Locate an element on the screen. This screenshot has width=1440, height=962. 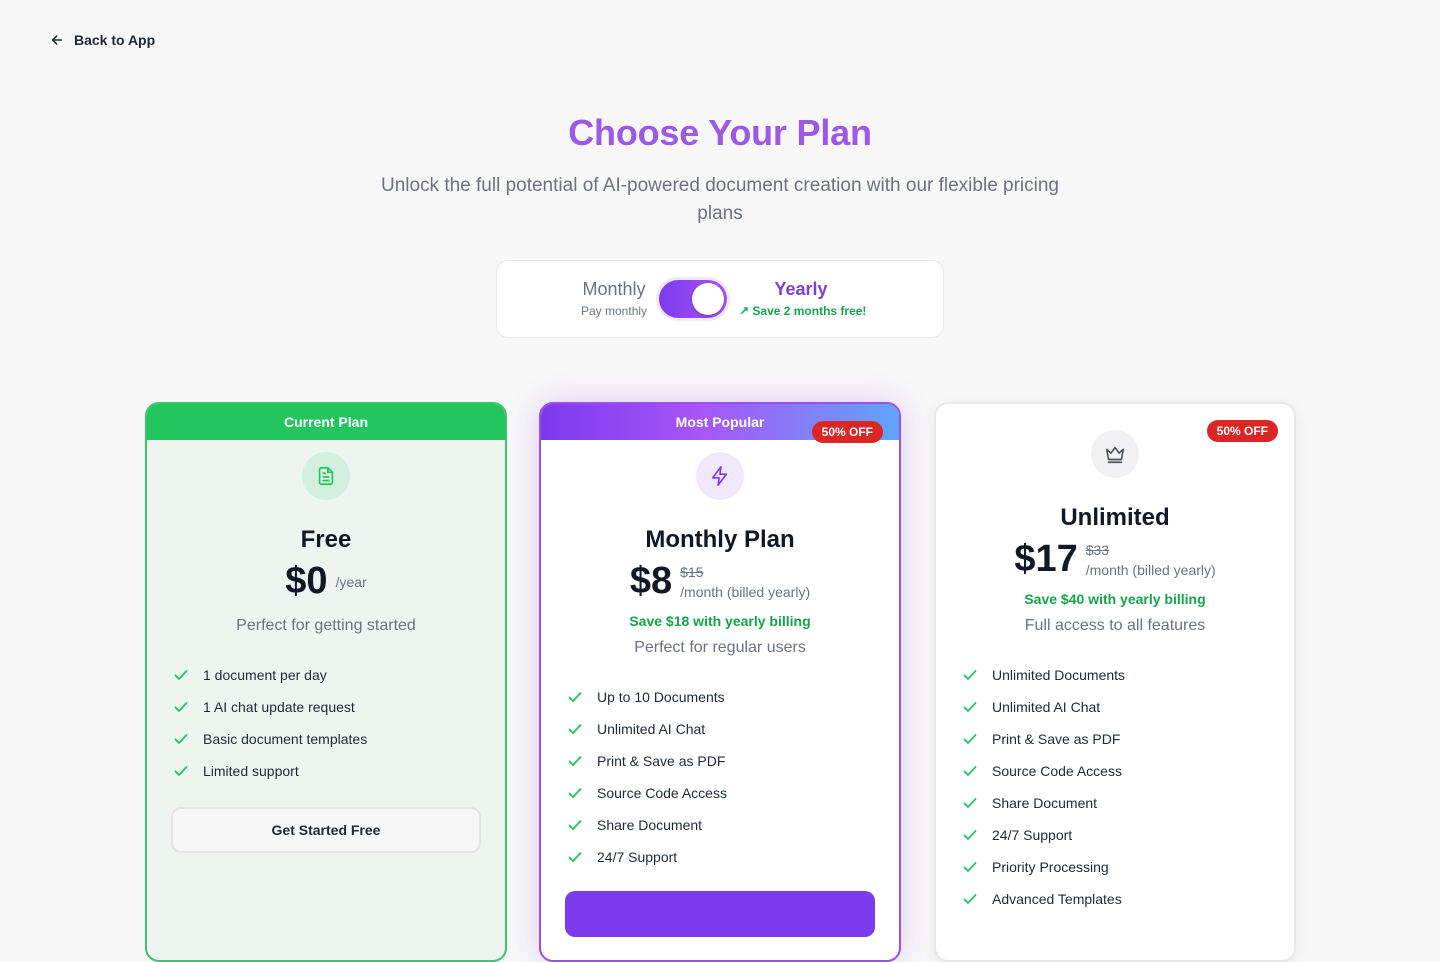
toggle-knob is located at coordinates (708, 299).